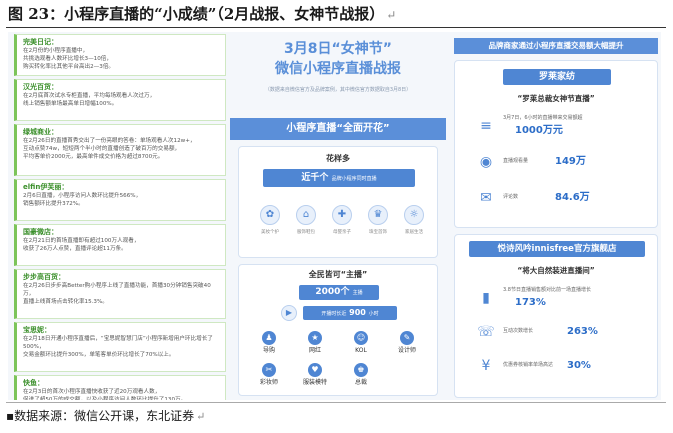  What do you see at coordinates (557, 77) in the screenshot?
I see `brand1-name: 罗莱家纺` at bounding box center [557, 77].